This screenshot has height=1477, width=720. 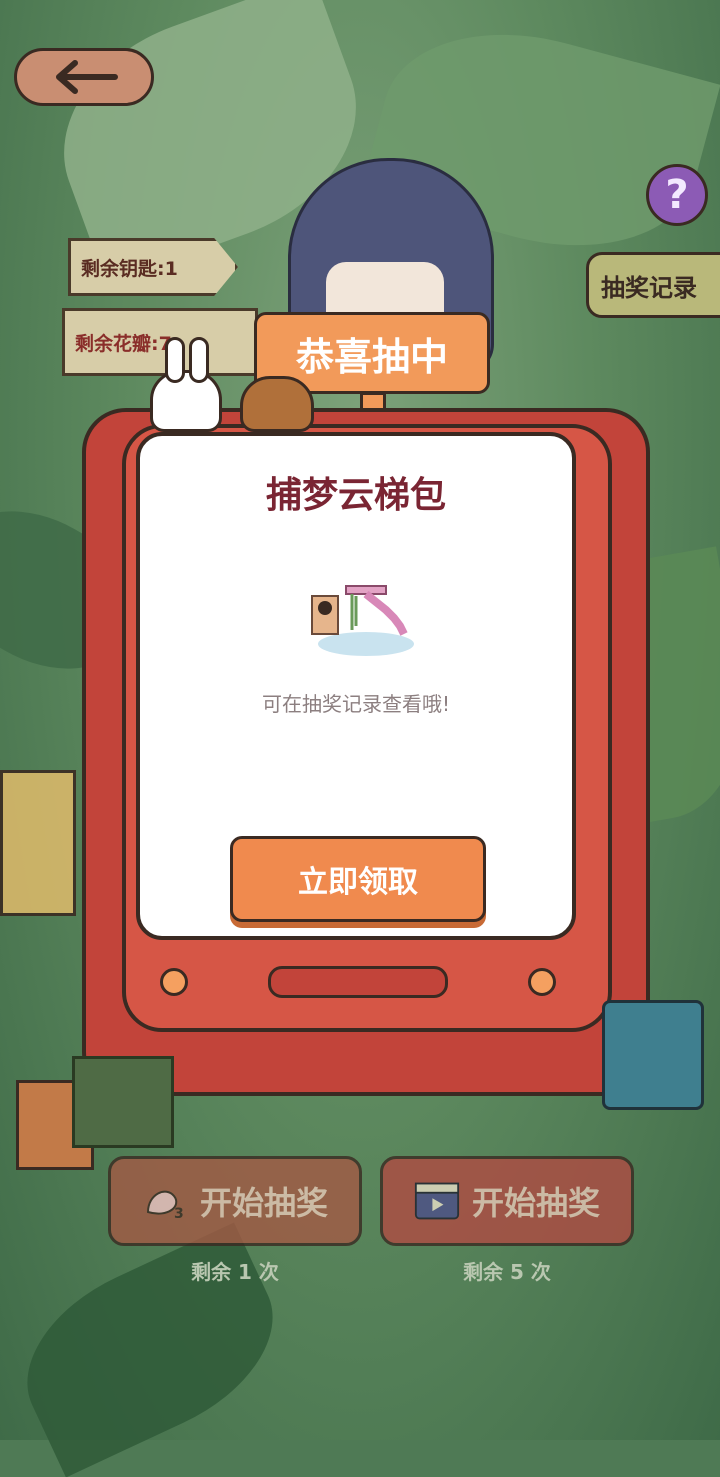 What do you see at coordinates (358, 982) in the screenshot?
I see `machine-slot` at bounding box center [358, 982].